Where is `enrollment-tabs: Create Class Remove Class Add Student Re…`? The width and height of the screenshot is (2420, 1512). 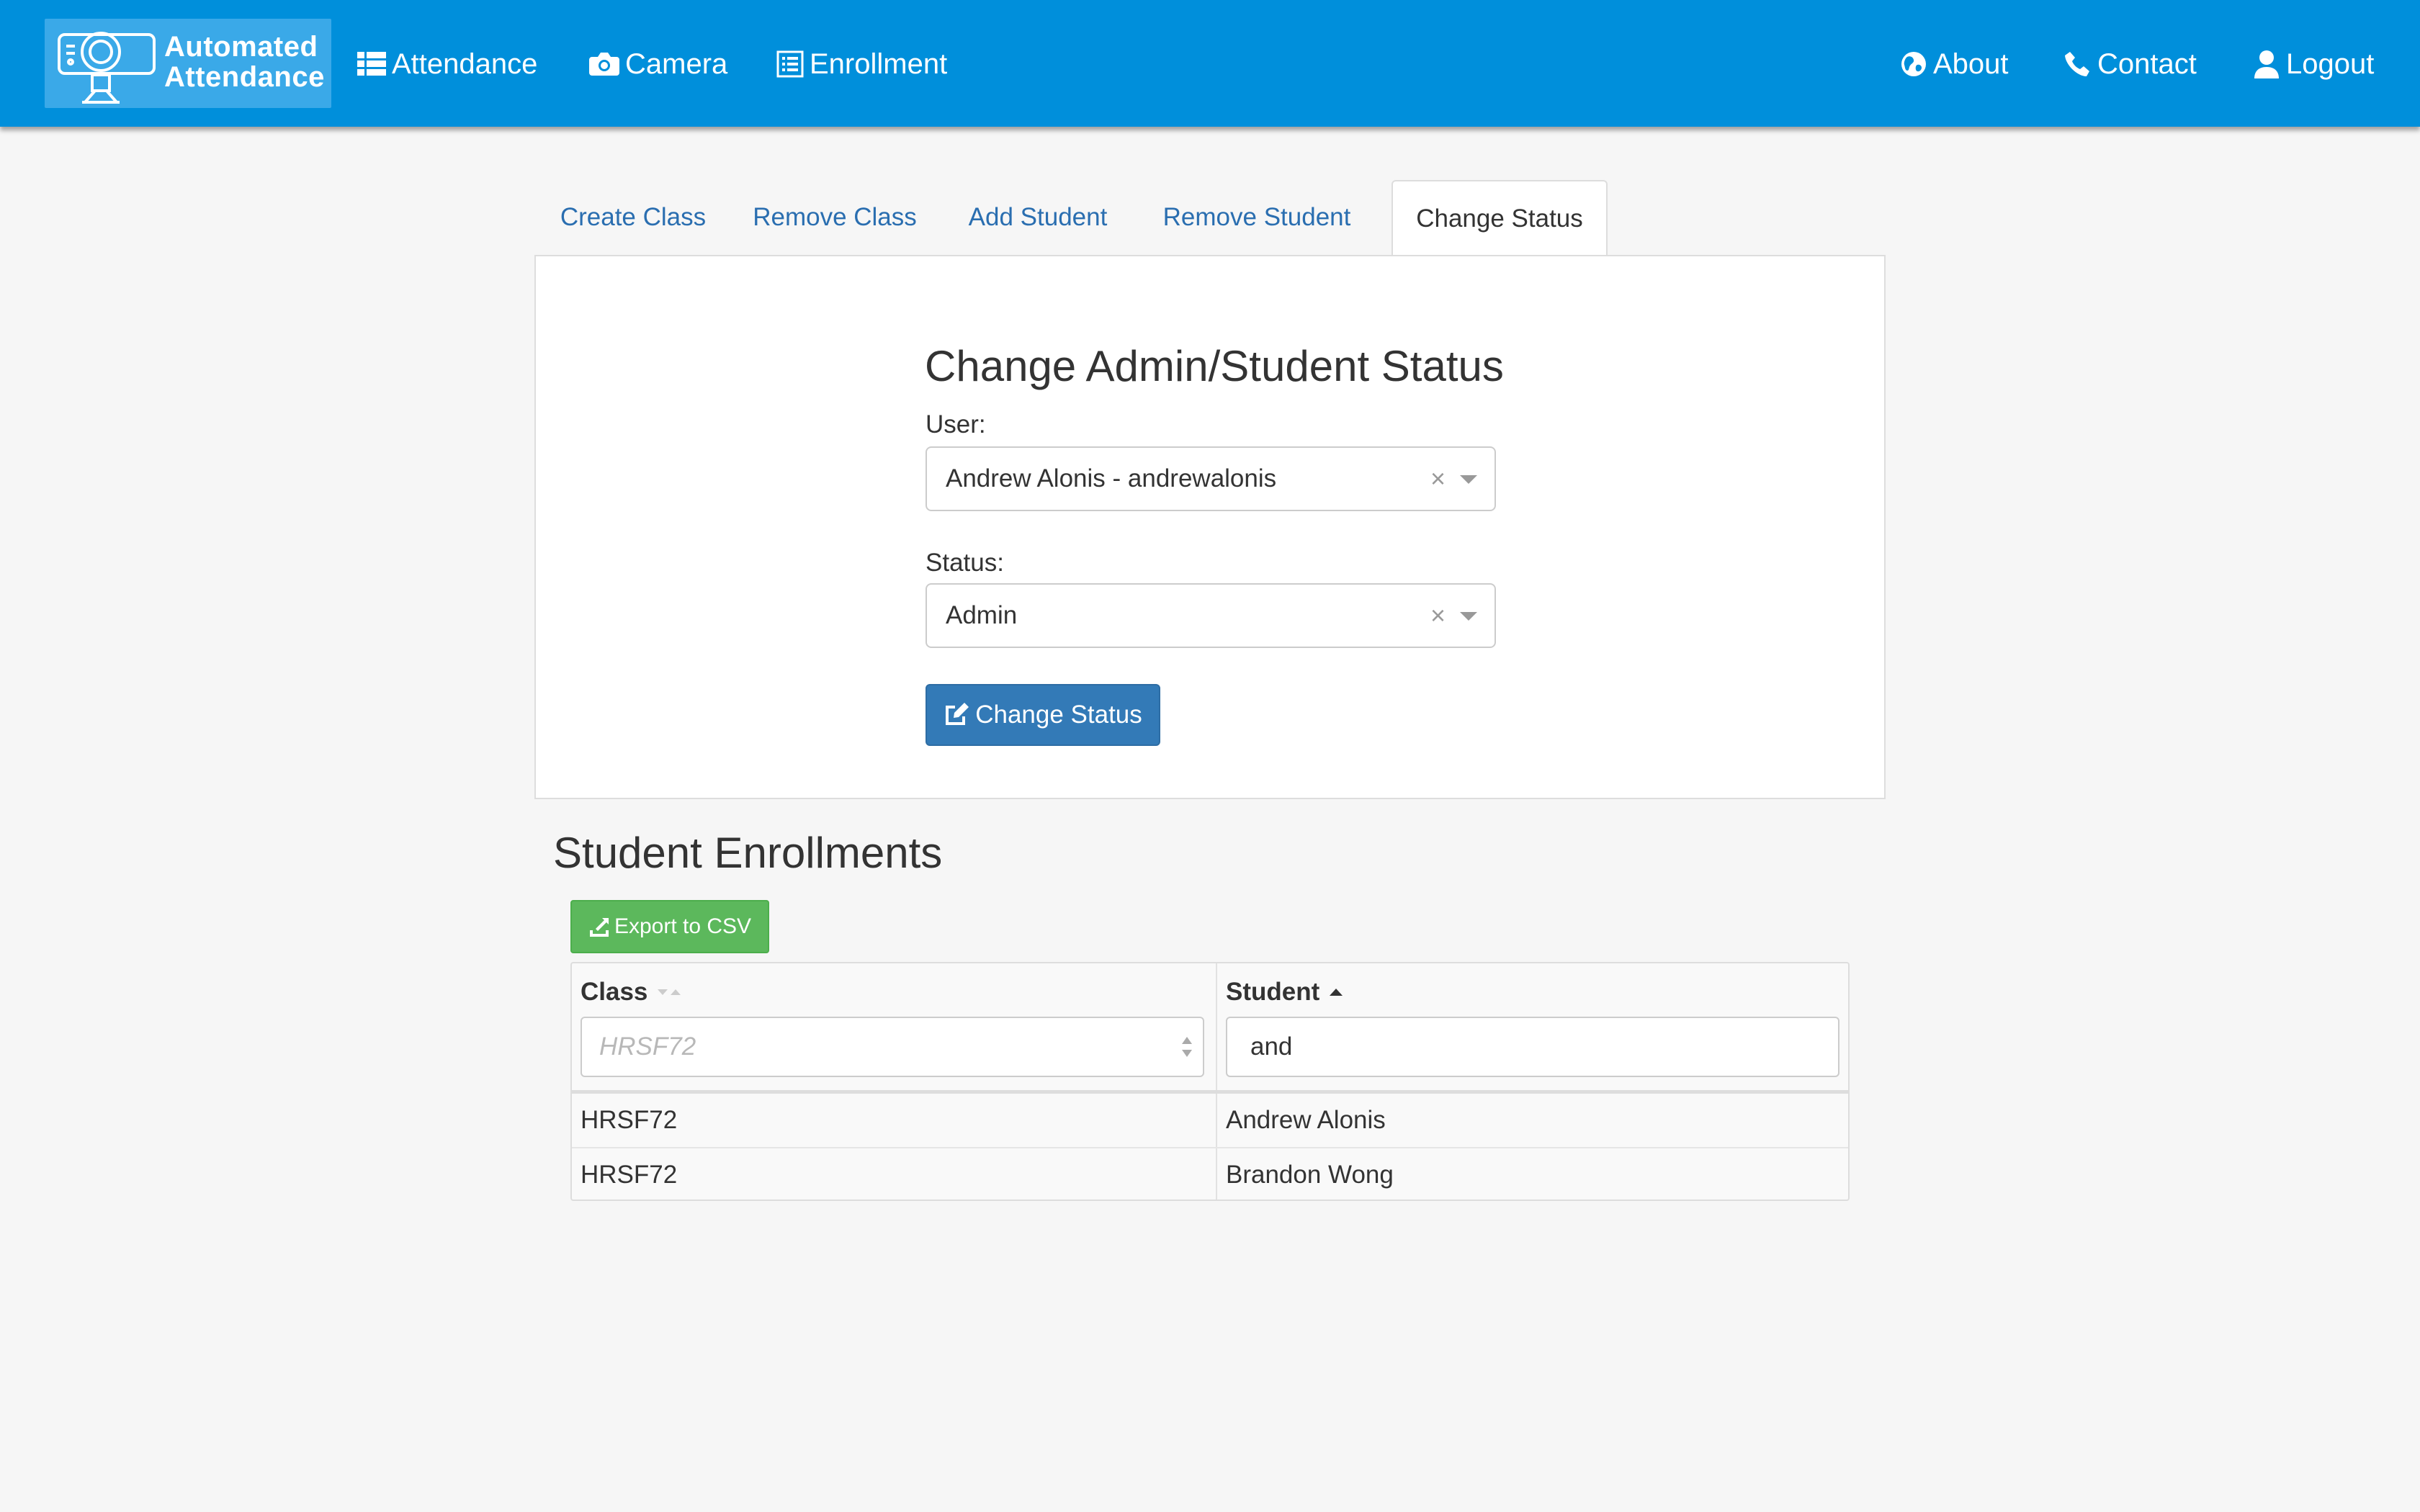
enrollment-tabs: Create Class Remove Class Add Student Re… is located at coordinates (1210, 218).